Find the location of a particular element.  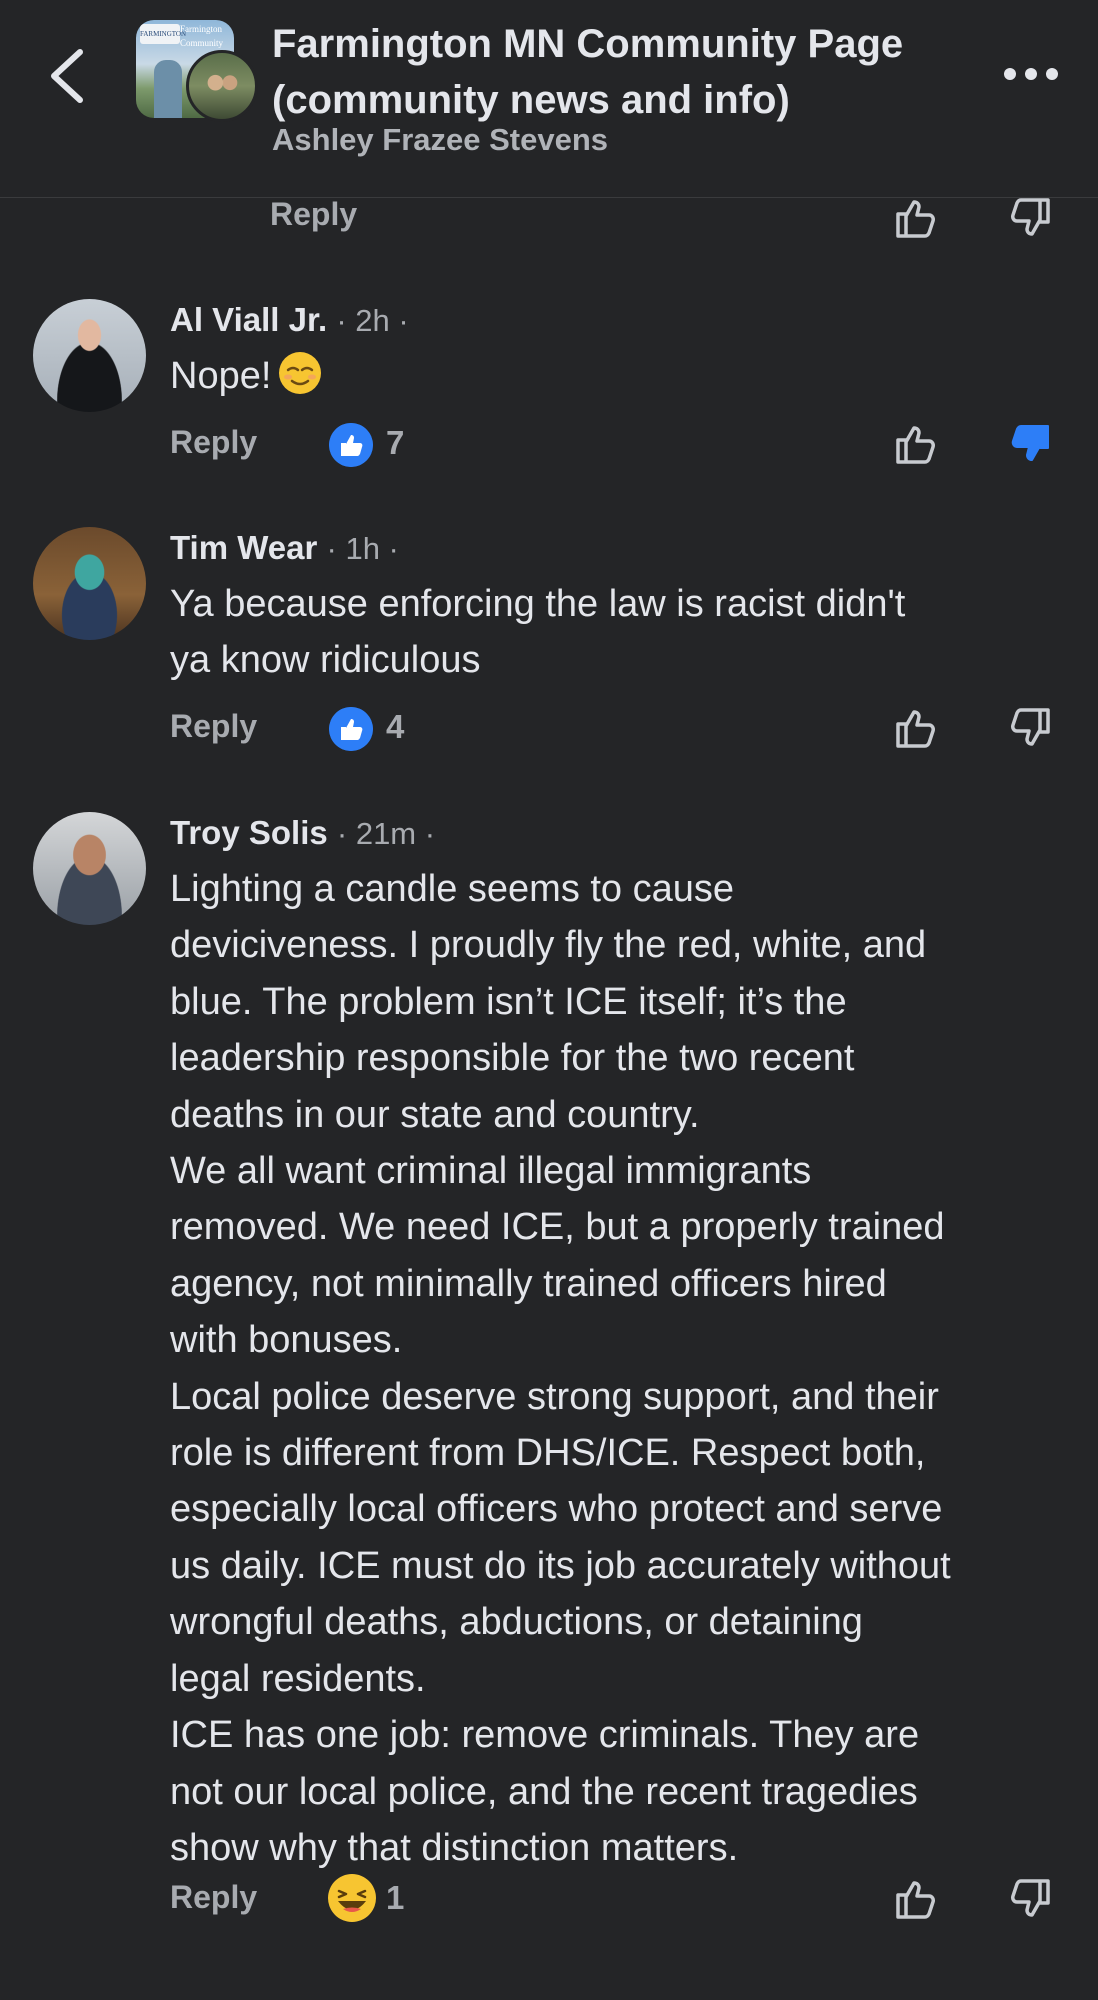

comment-item: Al Viall Jr. · 2h · Nope! Reply 7 is located at coordinates (549, 390).